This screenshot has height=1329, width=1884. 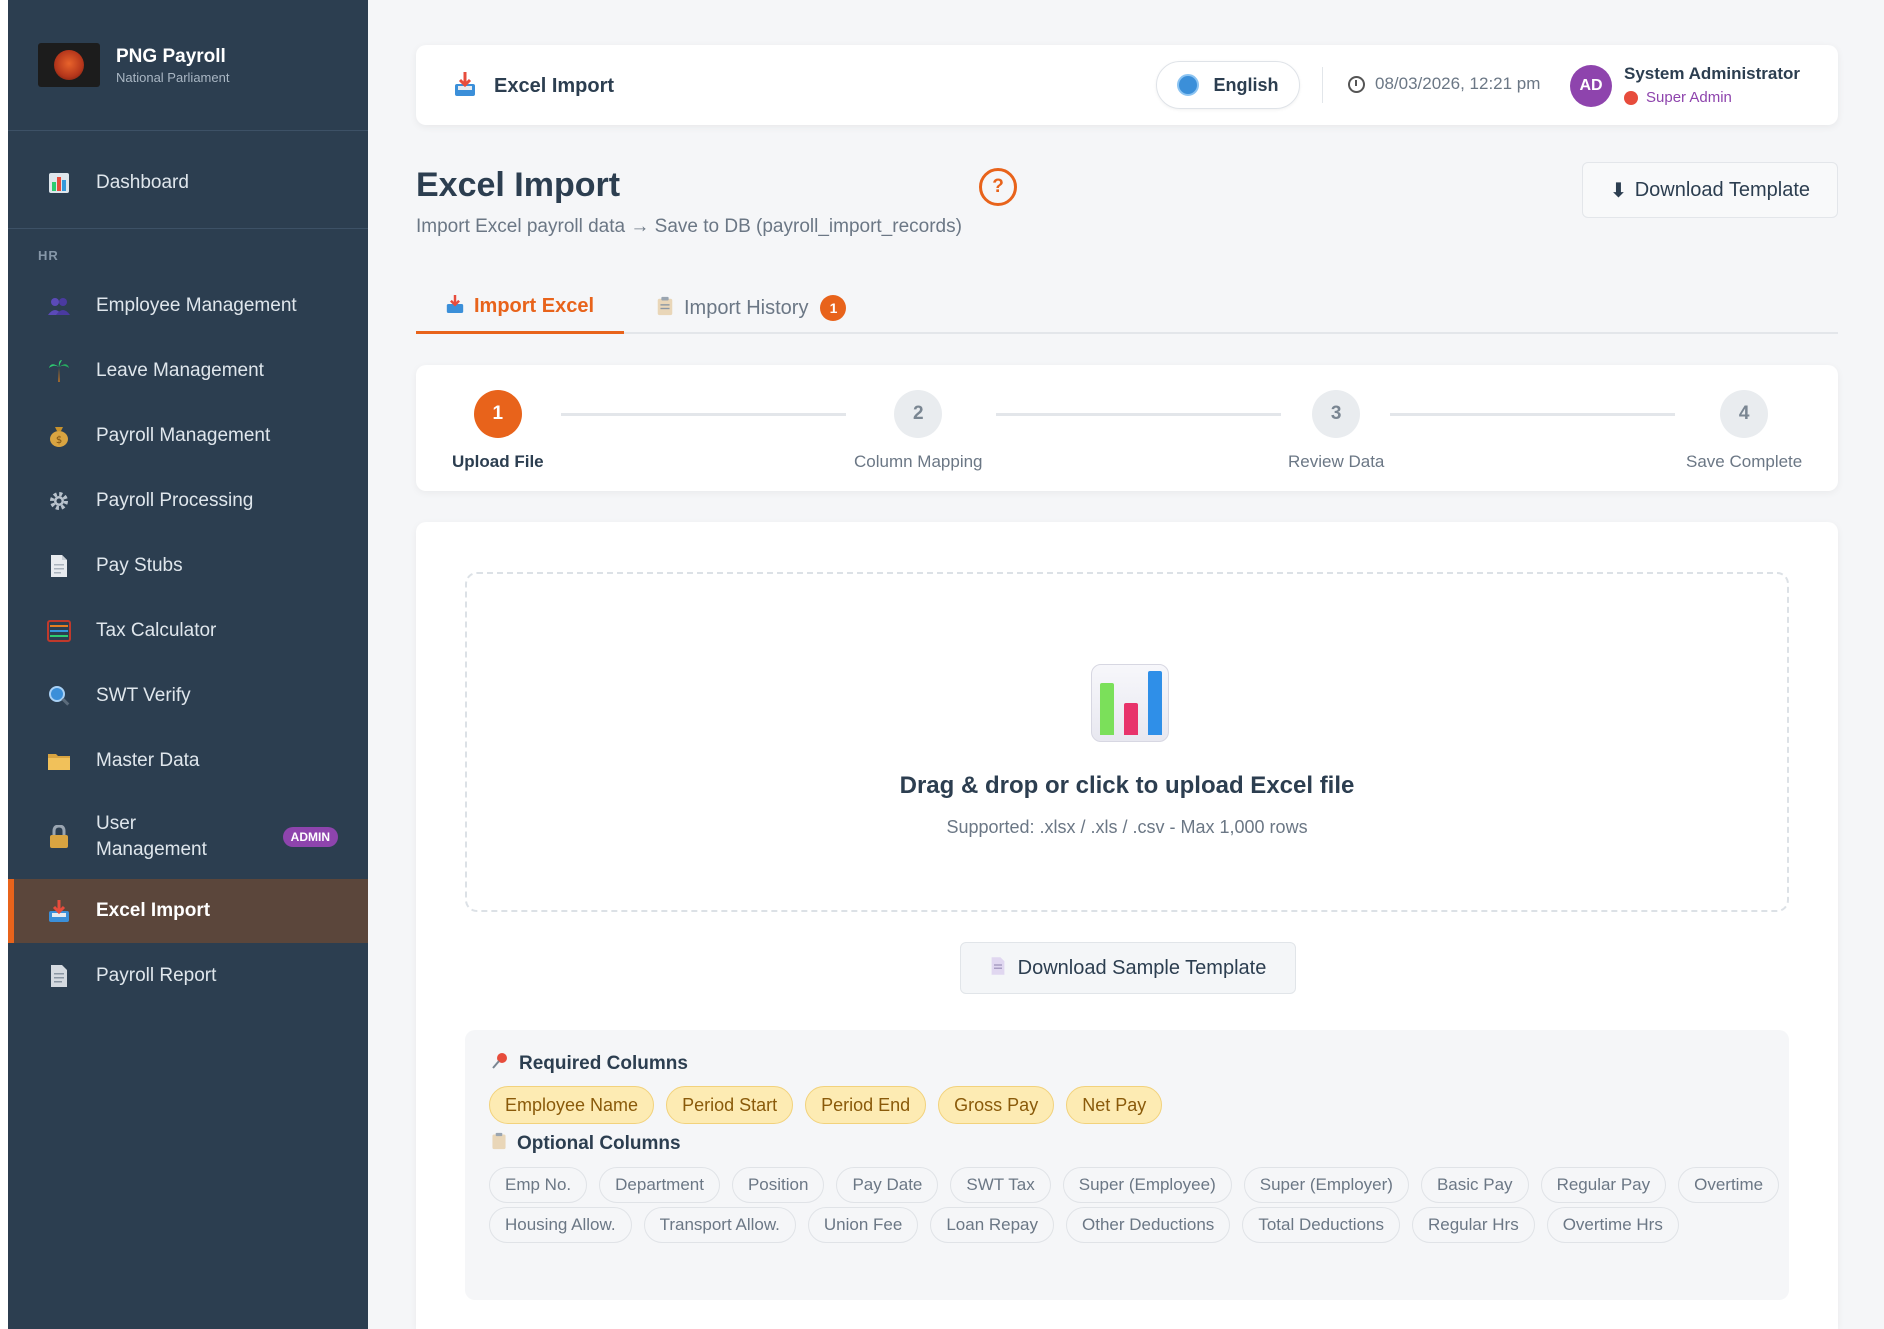 I want to click on optional-column-chip: Super (Employee), so click(x=1147, y=1185).